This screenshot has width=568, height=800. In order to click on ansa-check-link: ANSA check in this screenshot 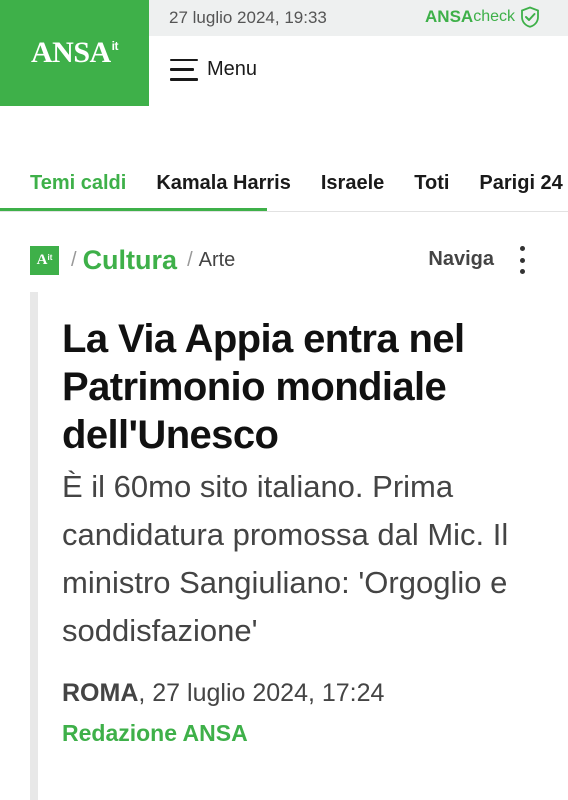, I will do `click(482, 17)`.